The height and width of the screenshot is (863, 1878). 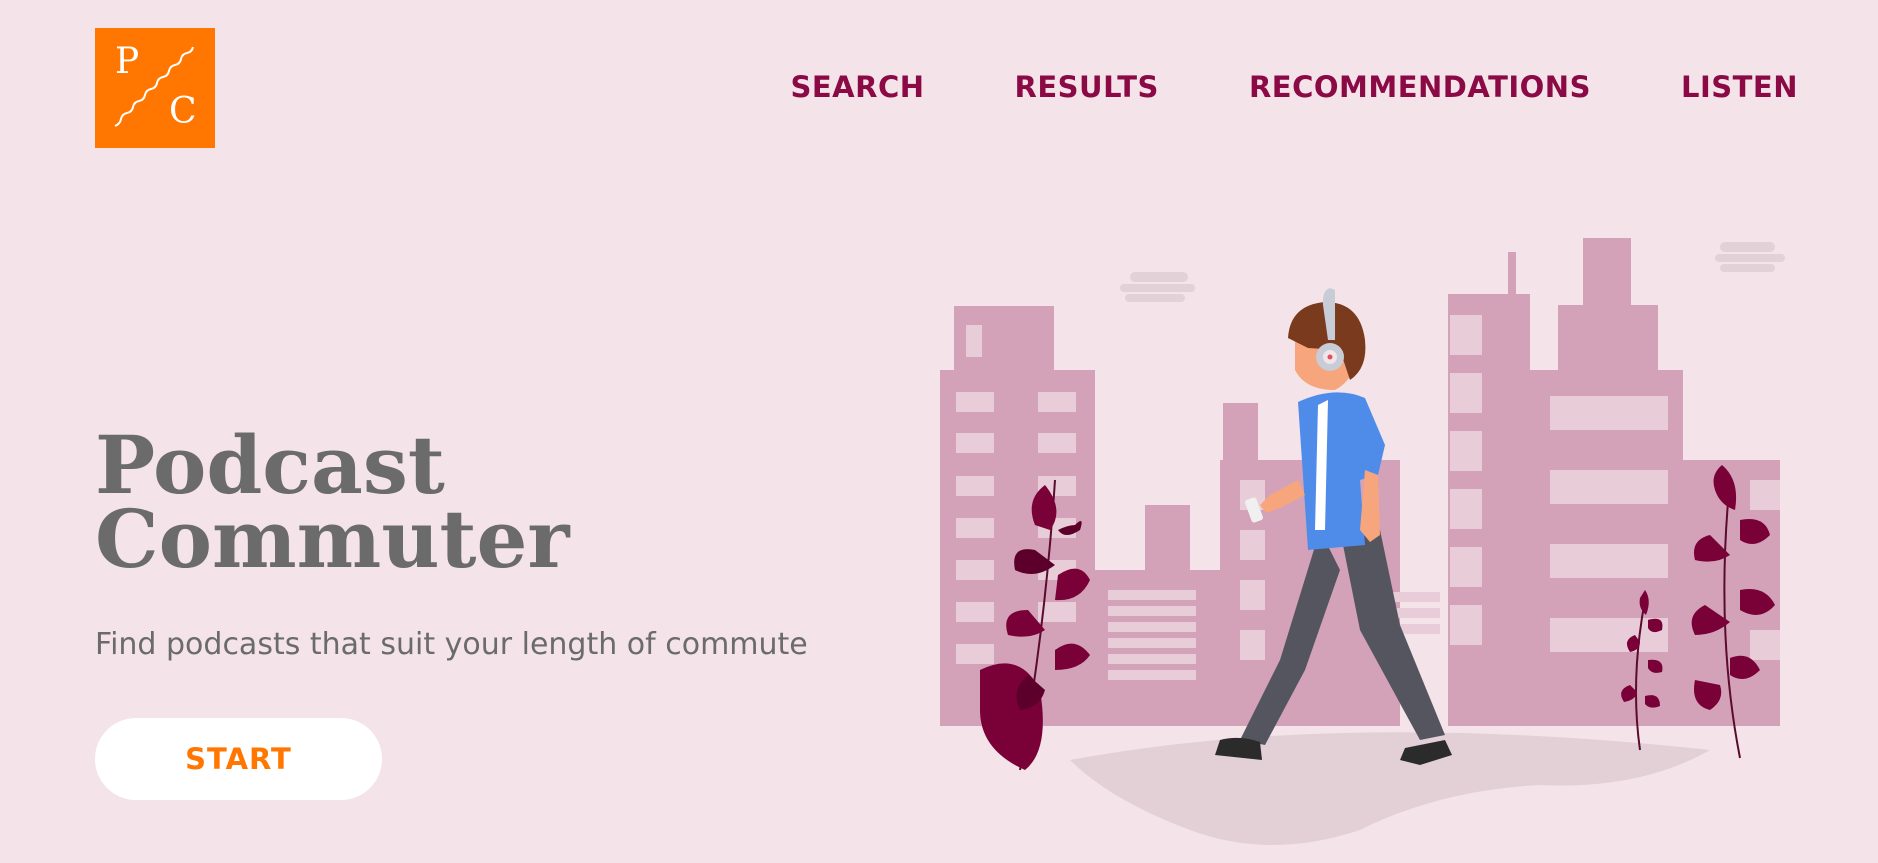 I want to click on nav-results: RESULTS, so click(x=1087, y=87).